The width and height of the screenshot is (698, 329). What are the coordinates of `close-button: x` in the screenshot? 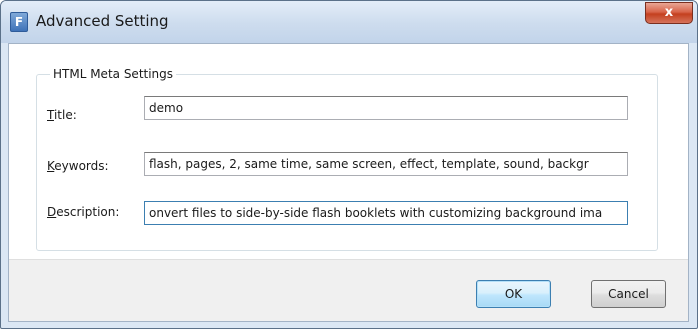 It's located at (669, 13).